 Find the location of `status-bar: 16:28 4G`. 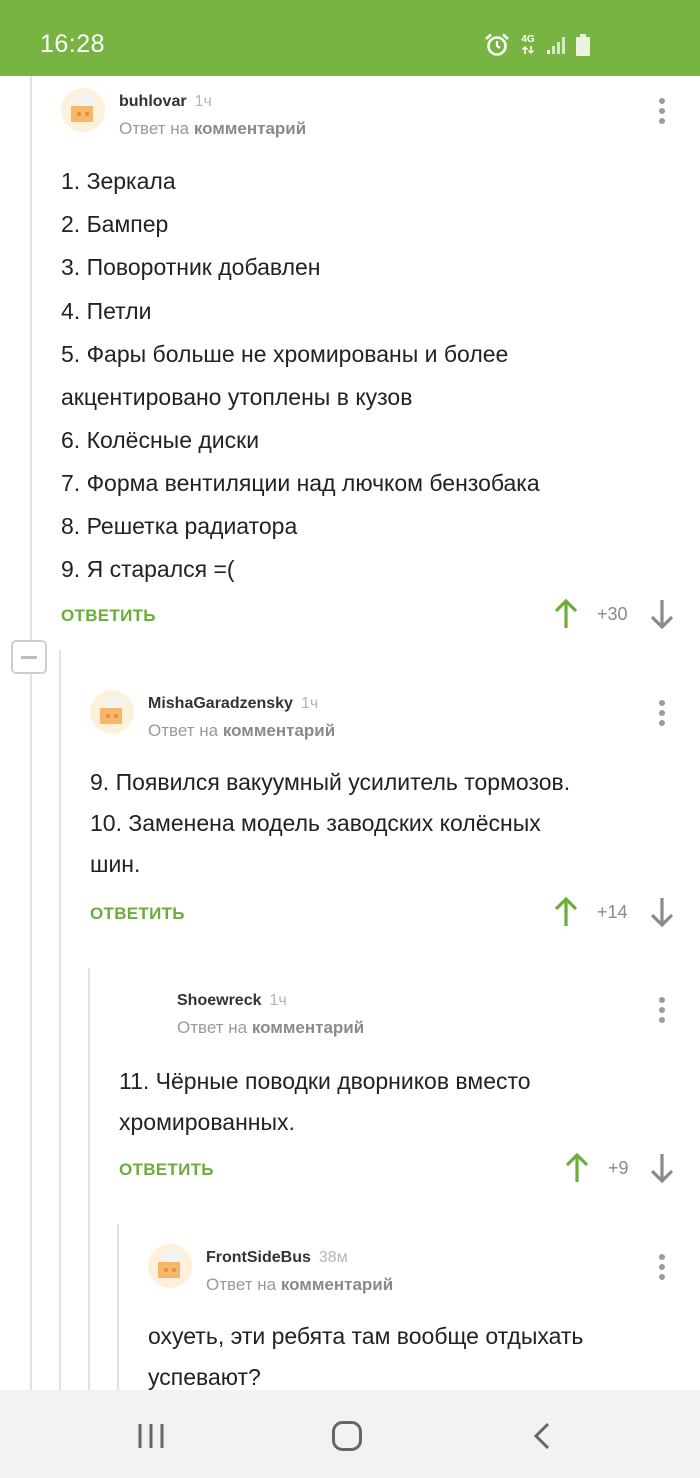

status-bar: 16:28 4G is located at coordinates (350, 38).